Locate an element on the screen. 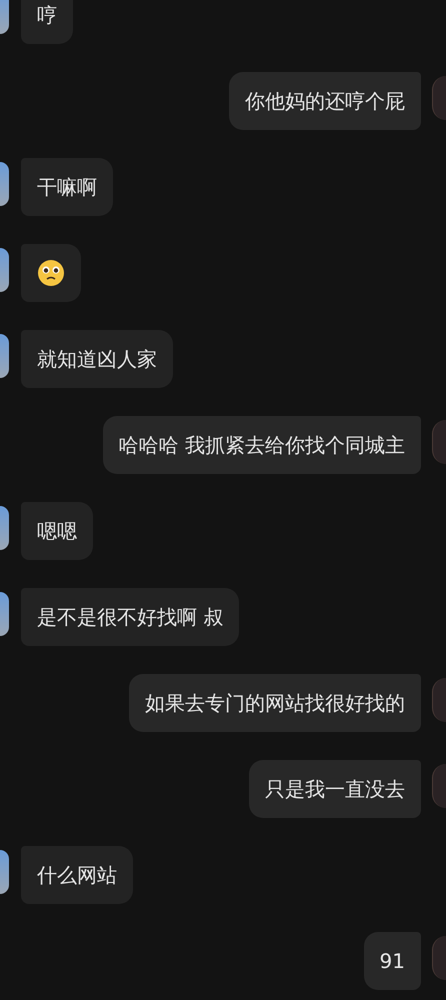 The height and width of the screenshot is (1000, 446). message-bubble: 是不是很不好找啊 叔 is located at coordinates (130, 617).